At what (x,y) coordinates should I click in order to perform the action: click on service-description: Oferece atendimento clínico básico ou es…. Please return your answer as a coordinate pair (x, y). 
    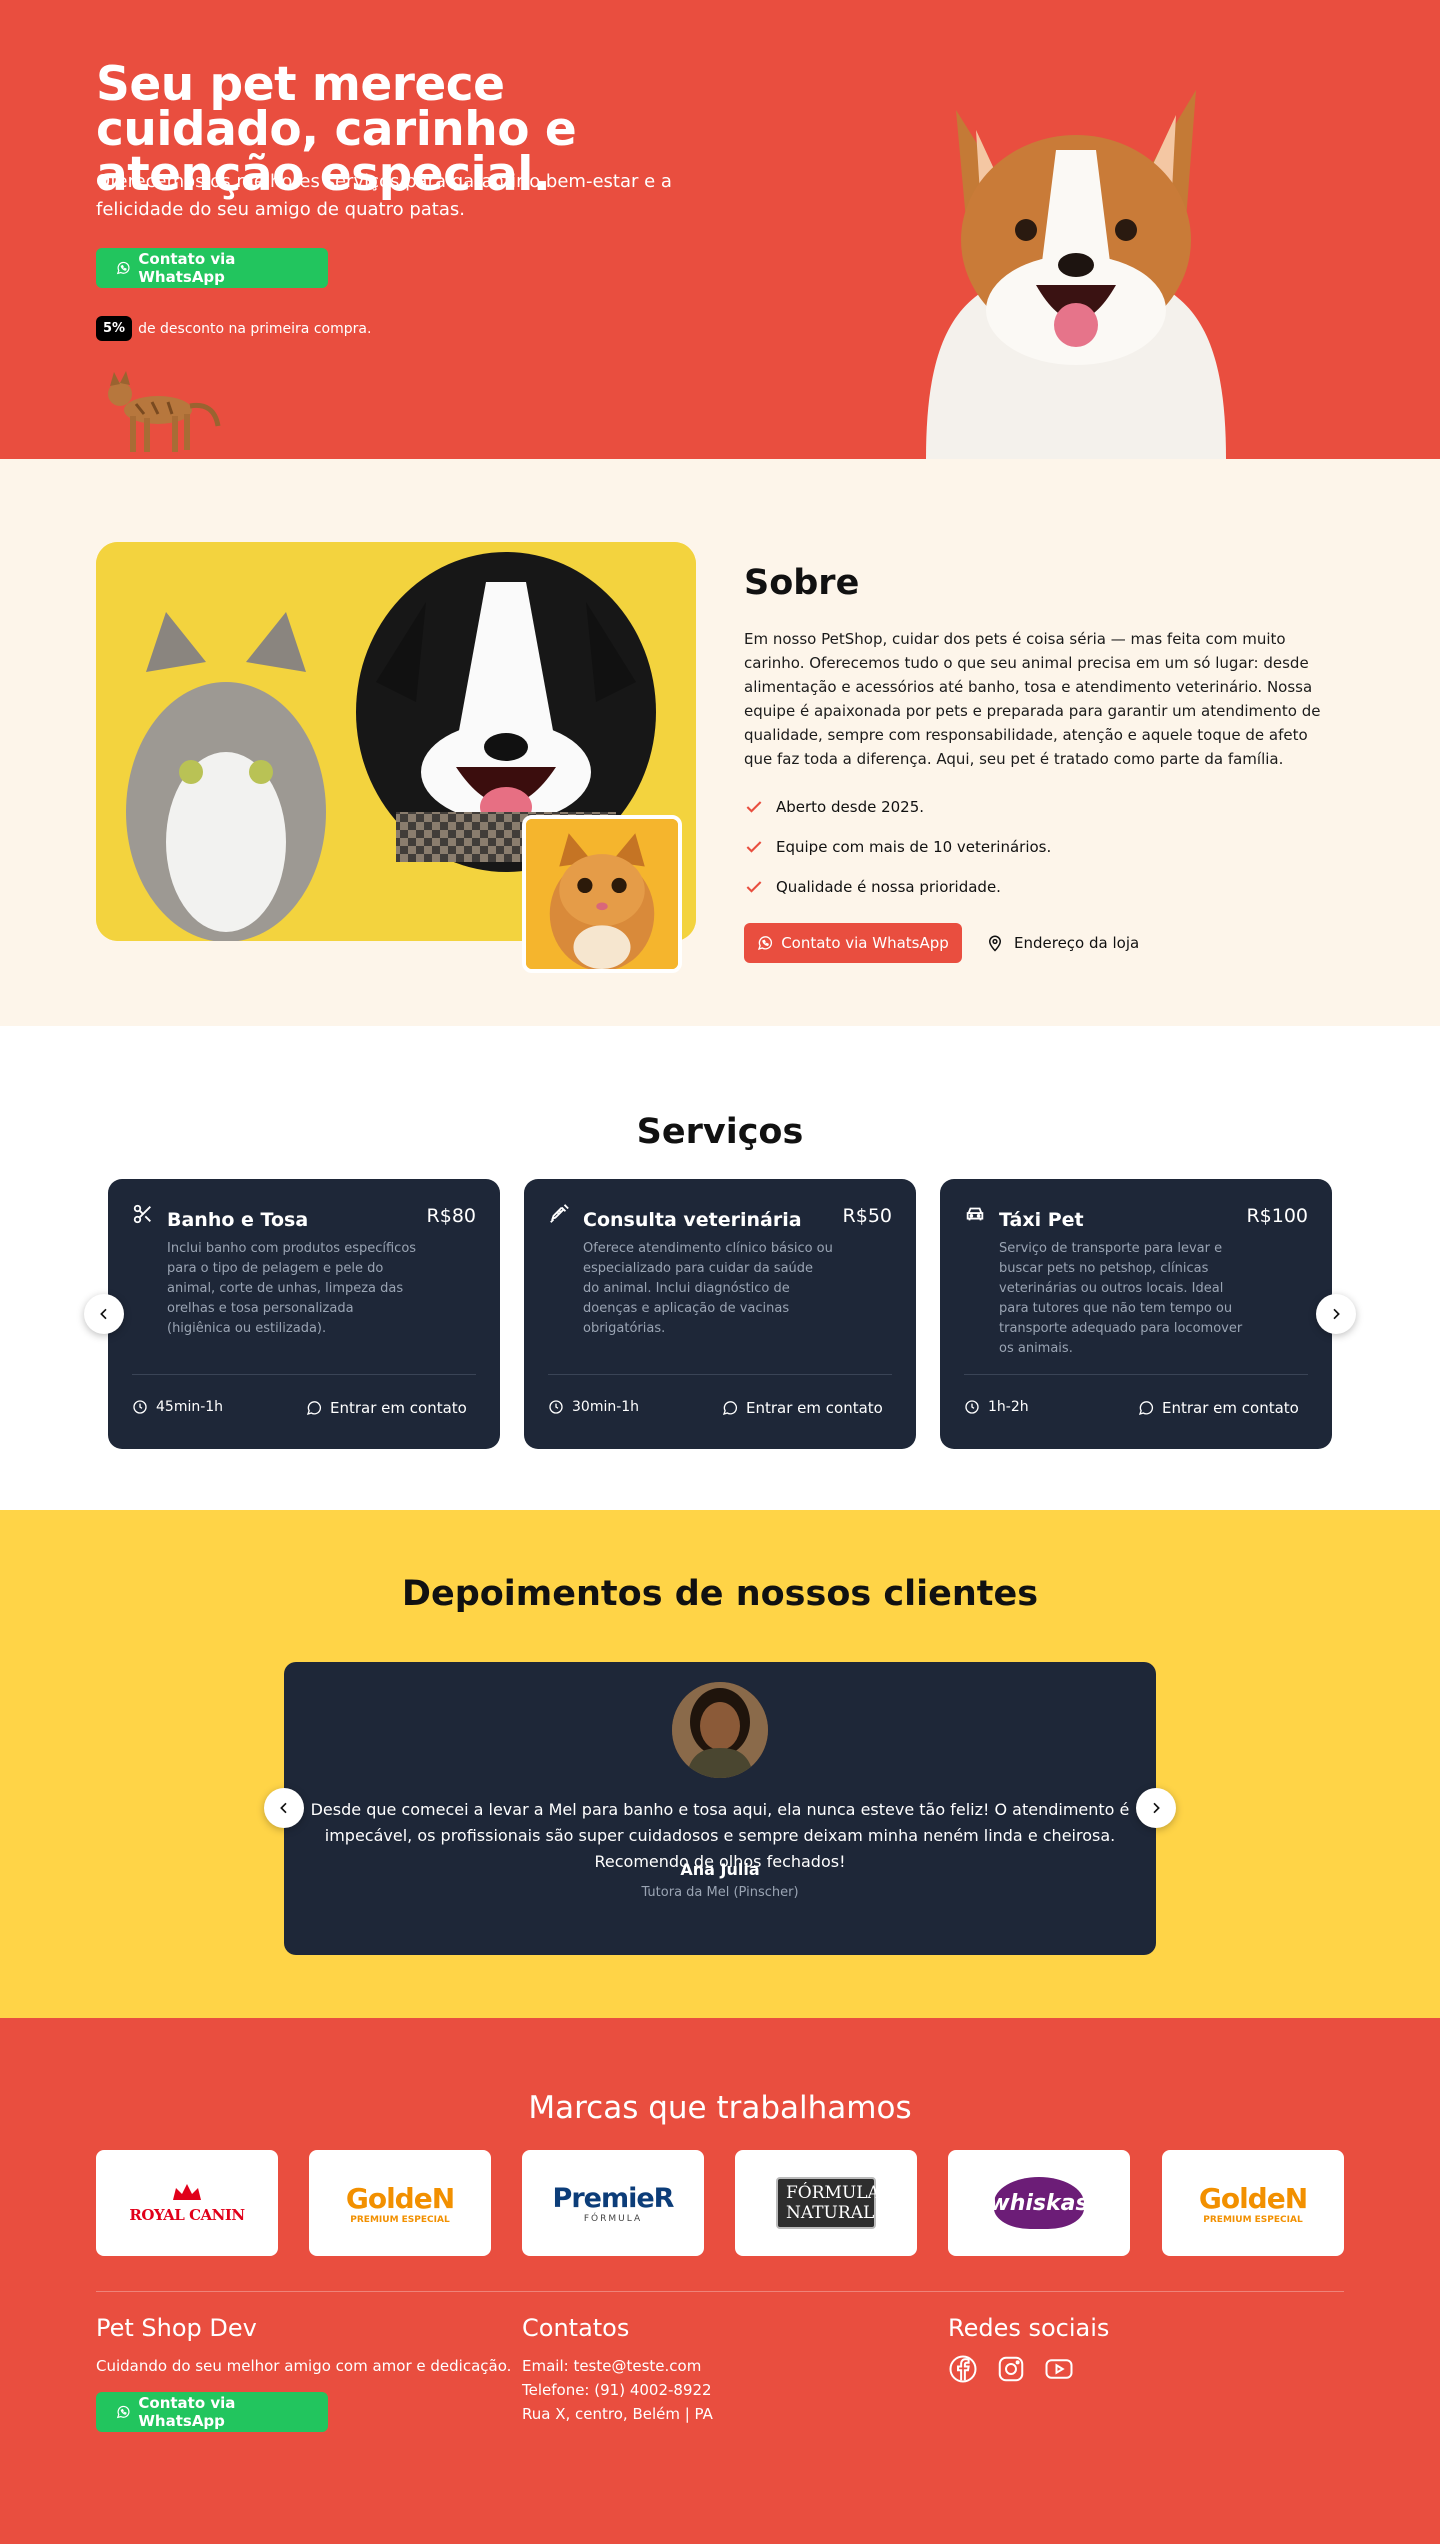
    Looking at the image, I should click on (708, 1288).